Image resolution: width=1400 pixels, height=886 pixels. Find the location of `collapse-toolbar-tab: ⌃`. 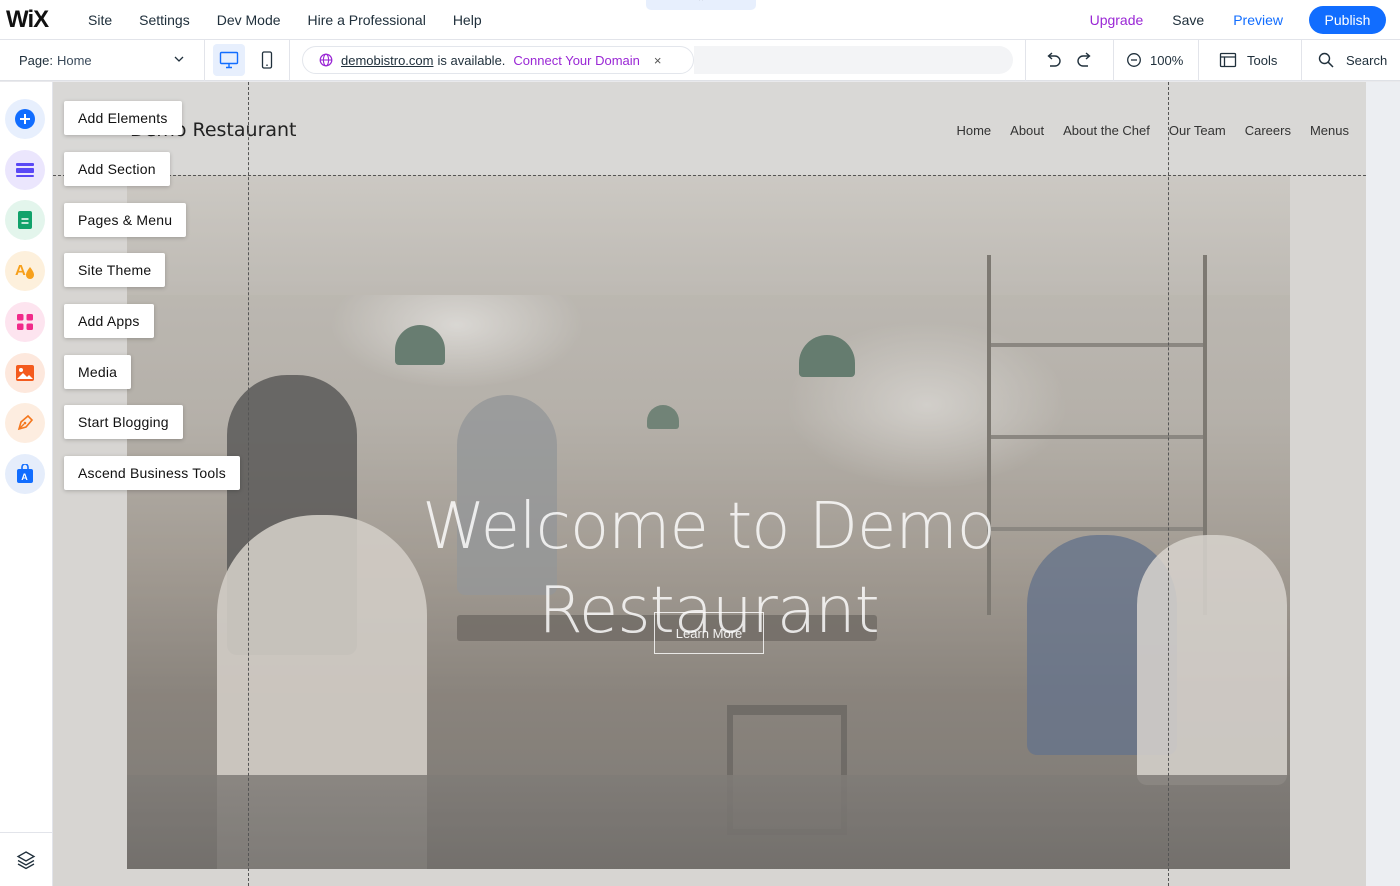

collapse-toolbar-tab: ⌃ is located at coordinates (701, 5).